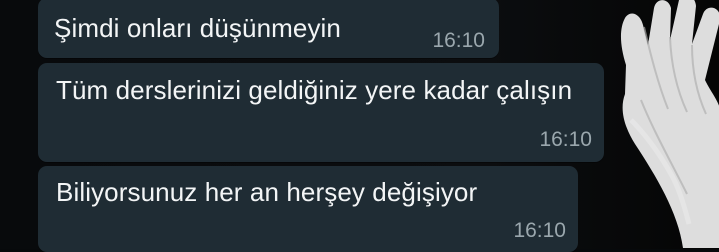 Image resolution: width=719 pixels, height=252 pixels. I want to click on message-bubble: Şimdi onları düşünmeyin 16:10, so click(268, 29).